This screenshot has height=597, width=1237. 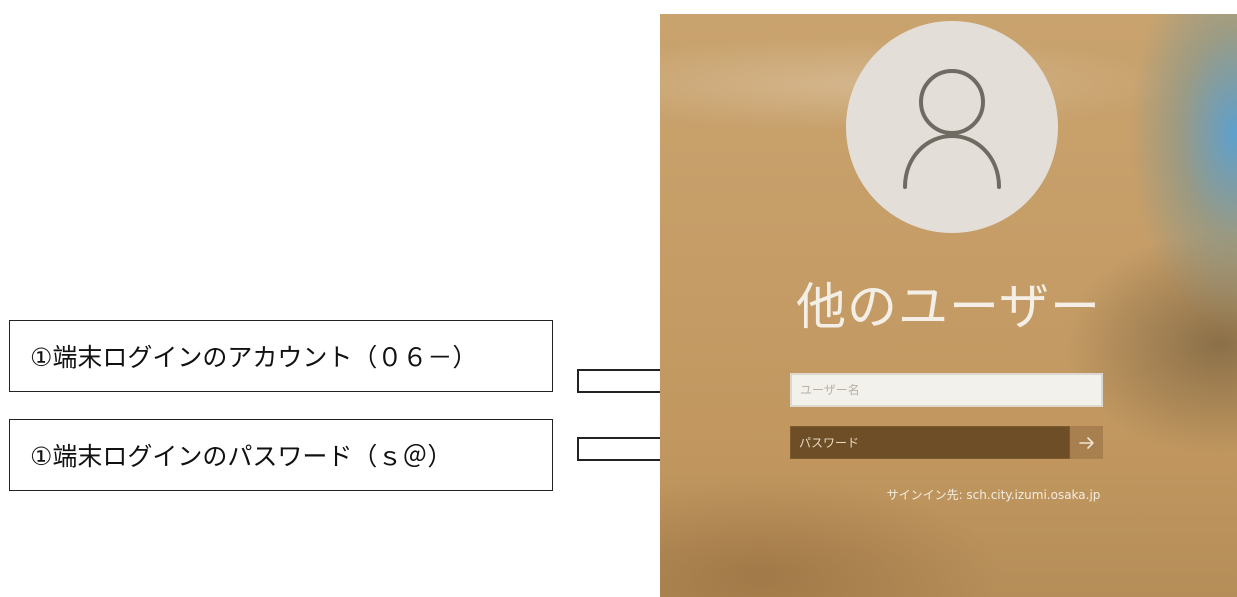 I want to click on callout-account-label: ①端末ログインのアカウント（０６－）, so click(x=281, y=356).